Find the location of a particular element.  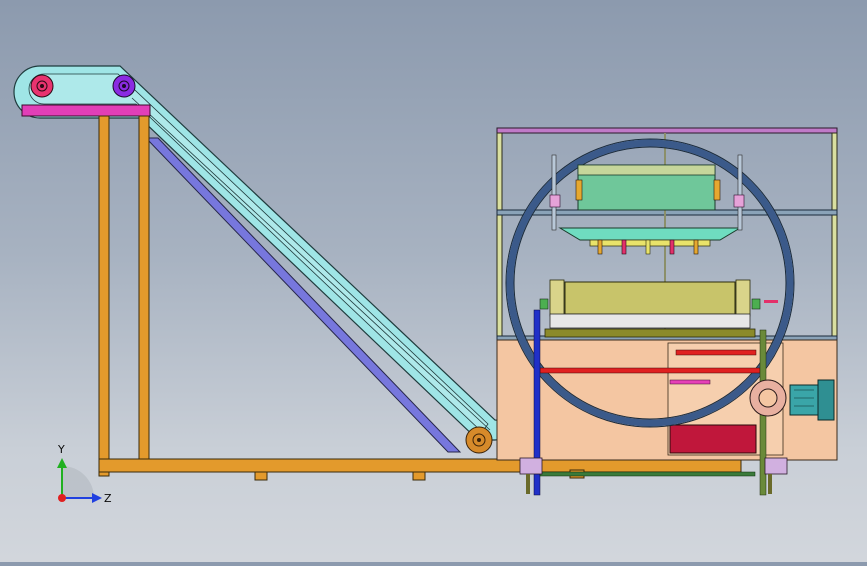

y-axis-label: Y is located at coordinates (61, 449).